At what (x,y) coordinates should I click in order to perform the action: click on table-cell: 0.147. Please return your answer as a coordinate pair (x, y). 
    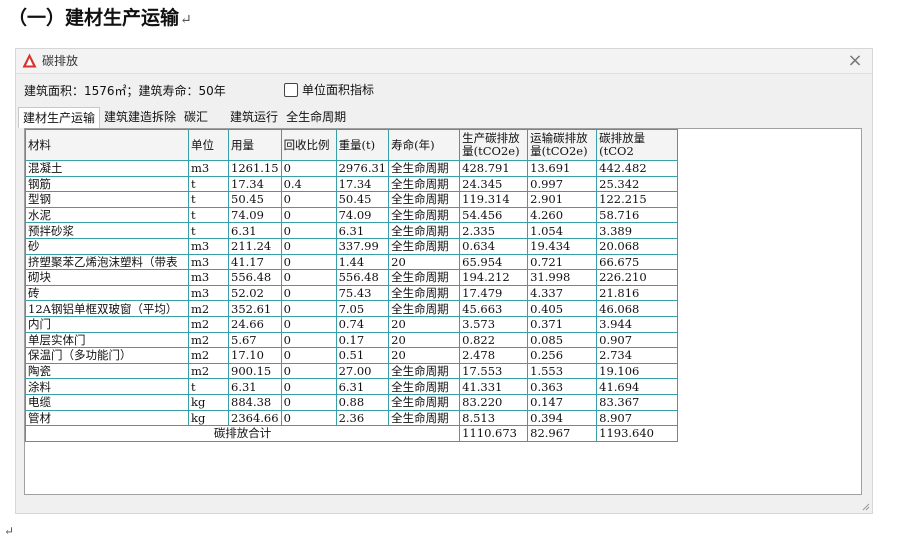
    Looking at the image, I should click on (562, 402).